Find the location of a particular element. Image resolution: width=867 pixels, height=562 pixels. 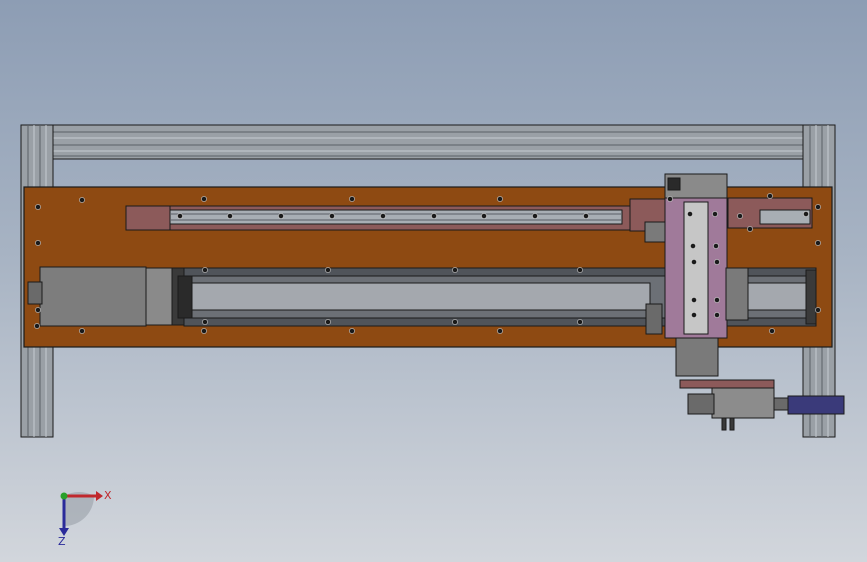

drive-motor is located at coordinates (106, 296).